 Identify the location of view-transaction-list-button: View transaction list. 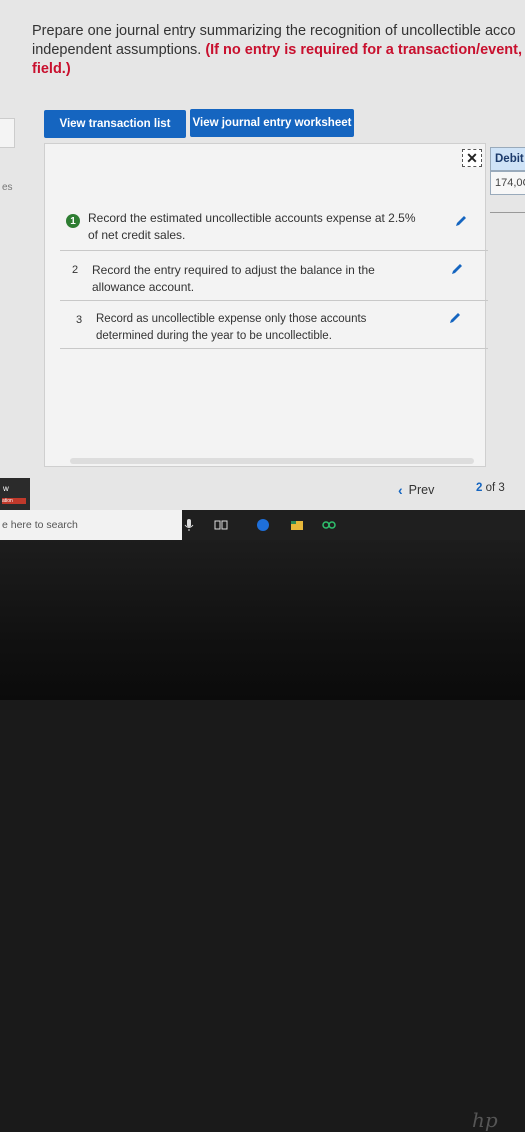
(115, 124).